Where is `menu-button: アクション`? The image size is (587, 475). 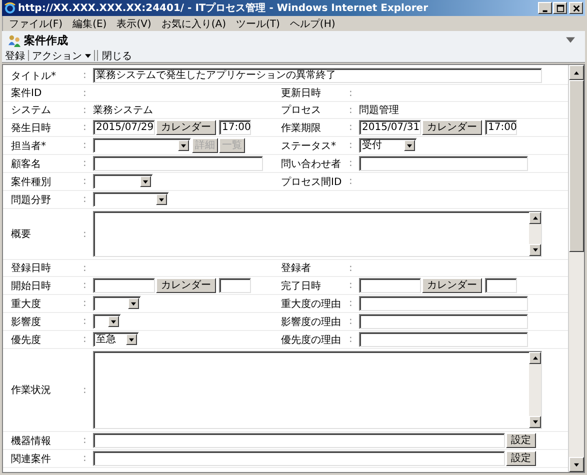 menu-button: アクション is located at coordinates (61, 55).